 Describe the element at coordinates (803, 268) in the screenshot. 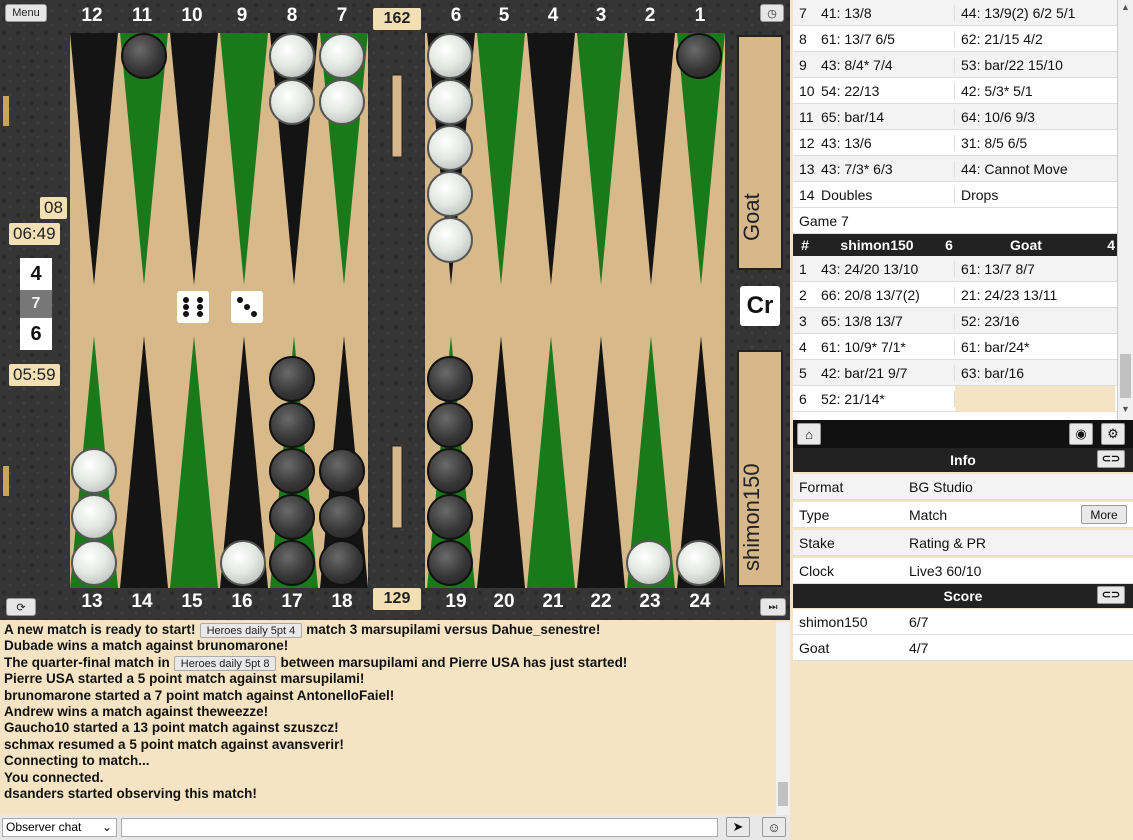

I see `move-number: 1` at that location.